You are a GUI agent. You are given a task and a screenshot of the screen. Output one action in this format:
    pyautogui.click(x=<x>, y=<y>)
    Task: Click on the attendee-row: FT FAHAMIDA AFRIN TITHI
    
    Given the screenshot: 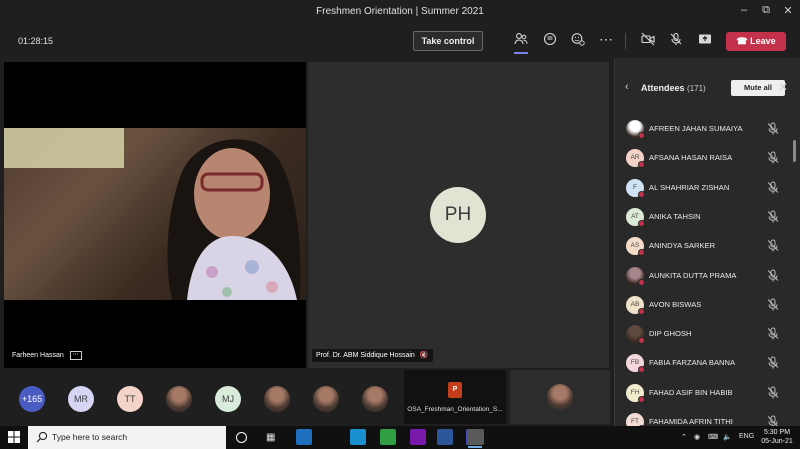 What is the action you would take?
    pyautogui.click(x=704, y=417)
    